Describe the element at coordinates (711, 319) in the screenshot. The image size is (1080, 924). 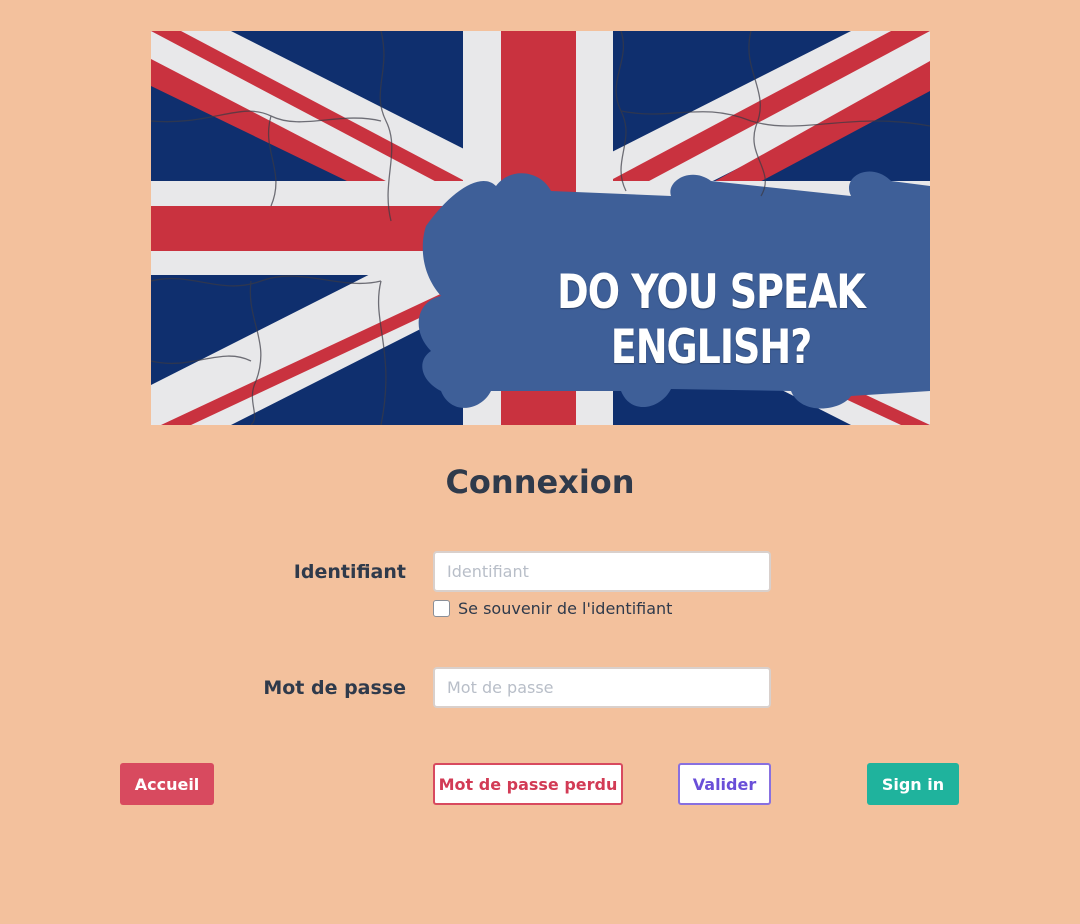
I see `banner-headline: DO YOU SPEAK ENGLISH?` at that location.